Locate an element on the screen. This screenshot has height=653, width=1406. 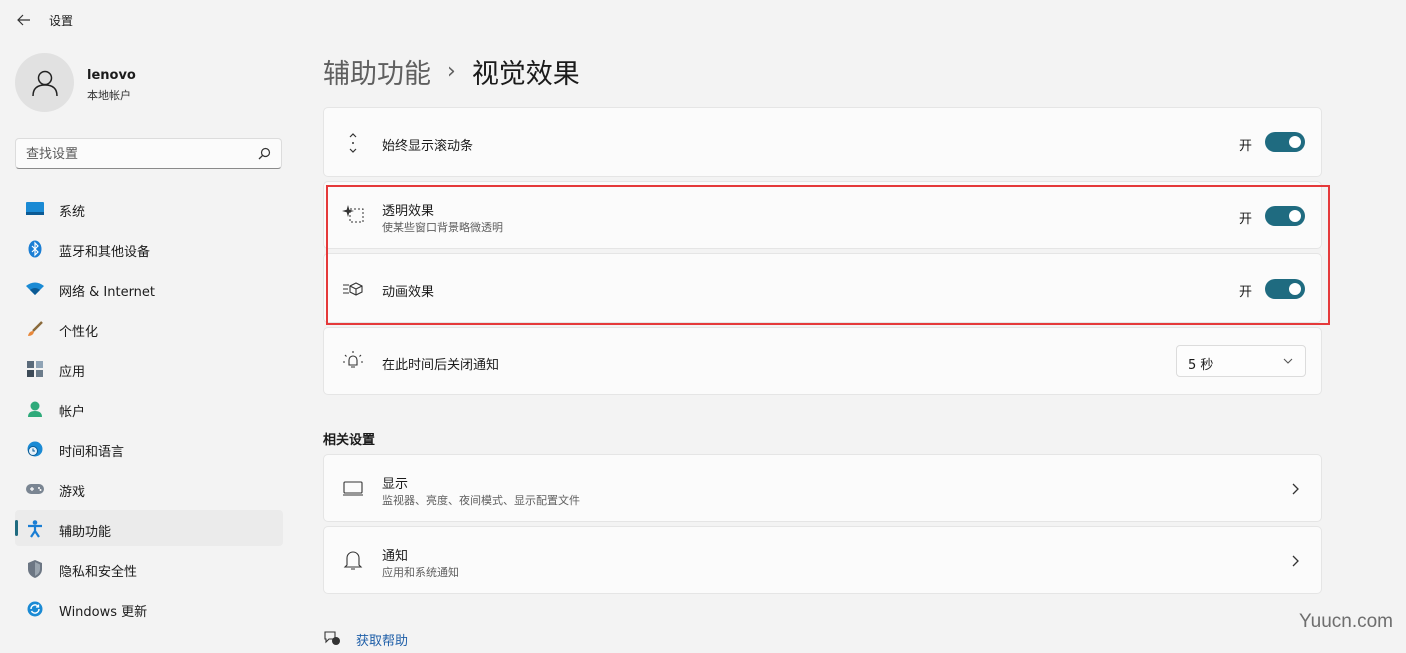
setting-subtitle: 监视器、亮度、夜间模式、显示配置文件 is located at coordinates (481, 500).